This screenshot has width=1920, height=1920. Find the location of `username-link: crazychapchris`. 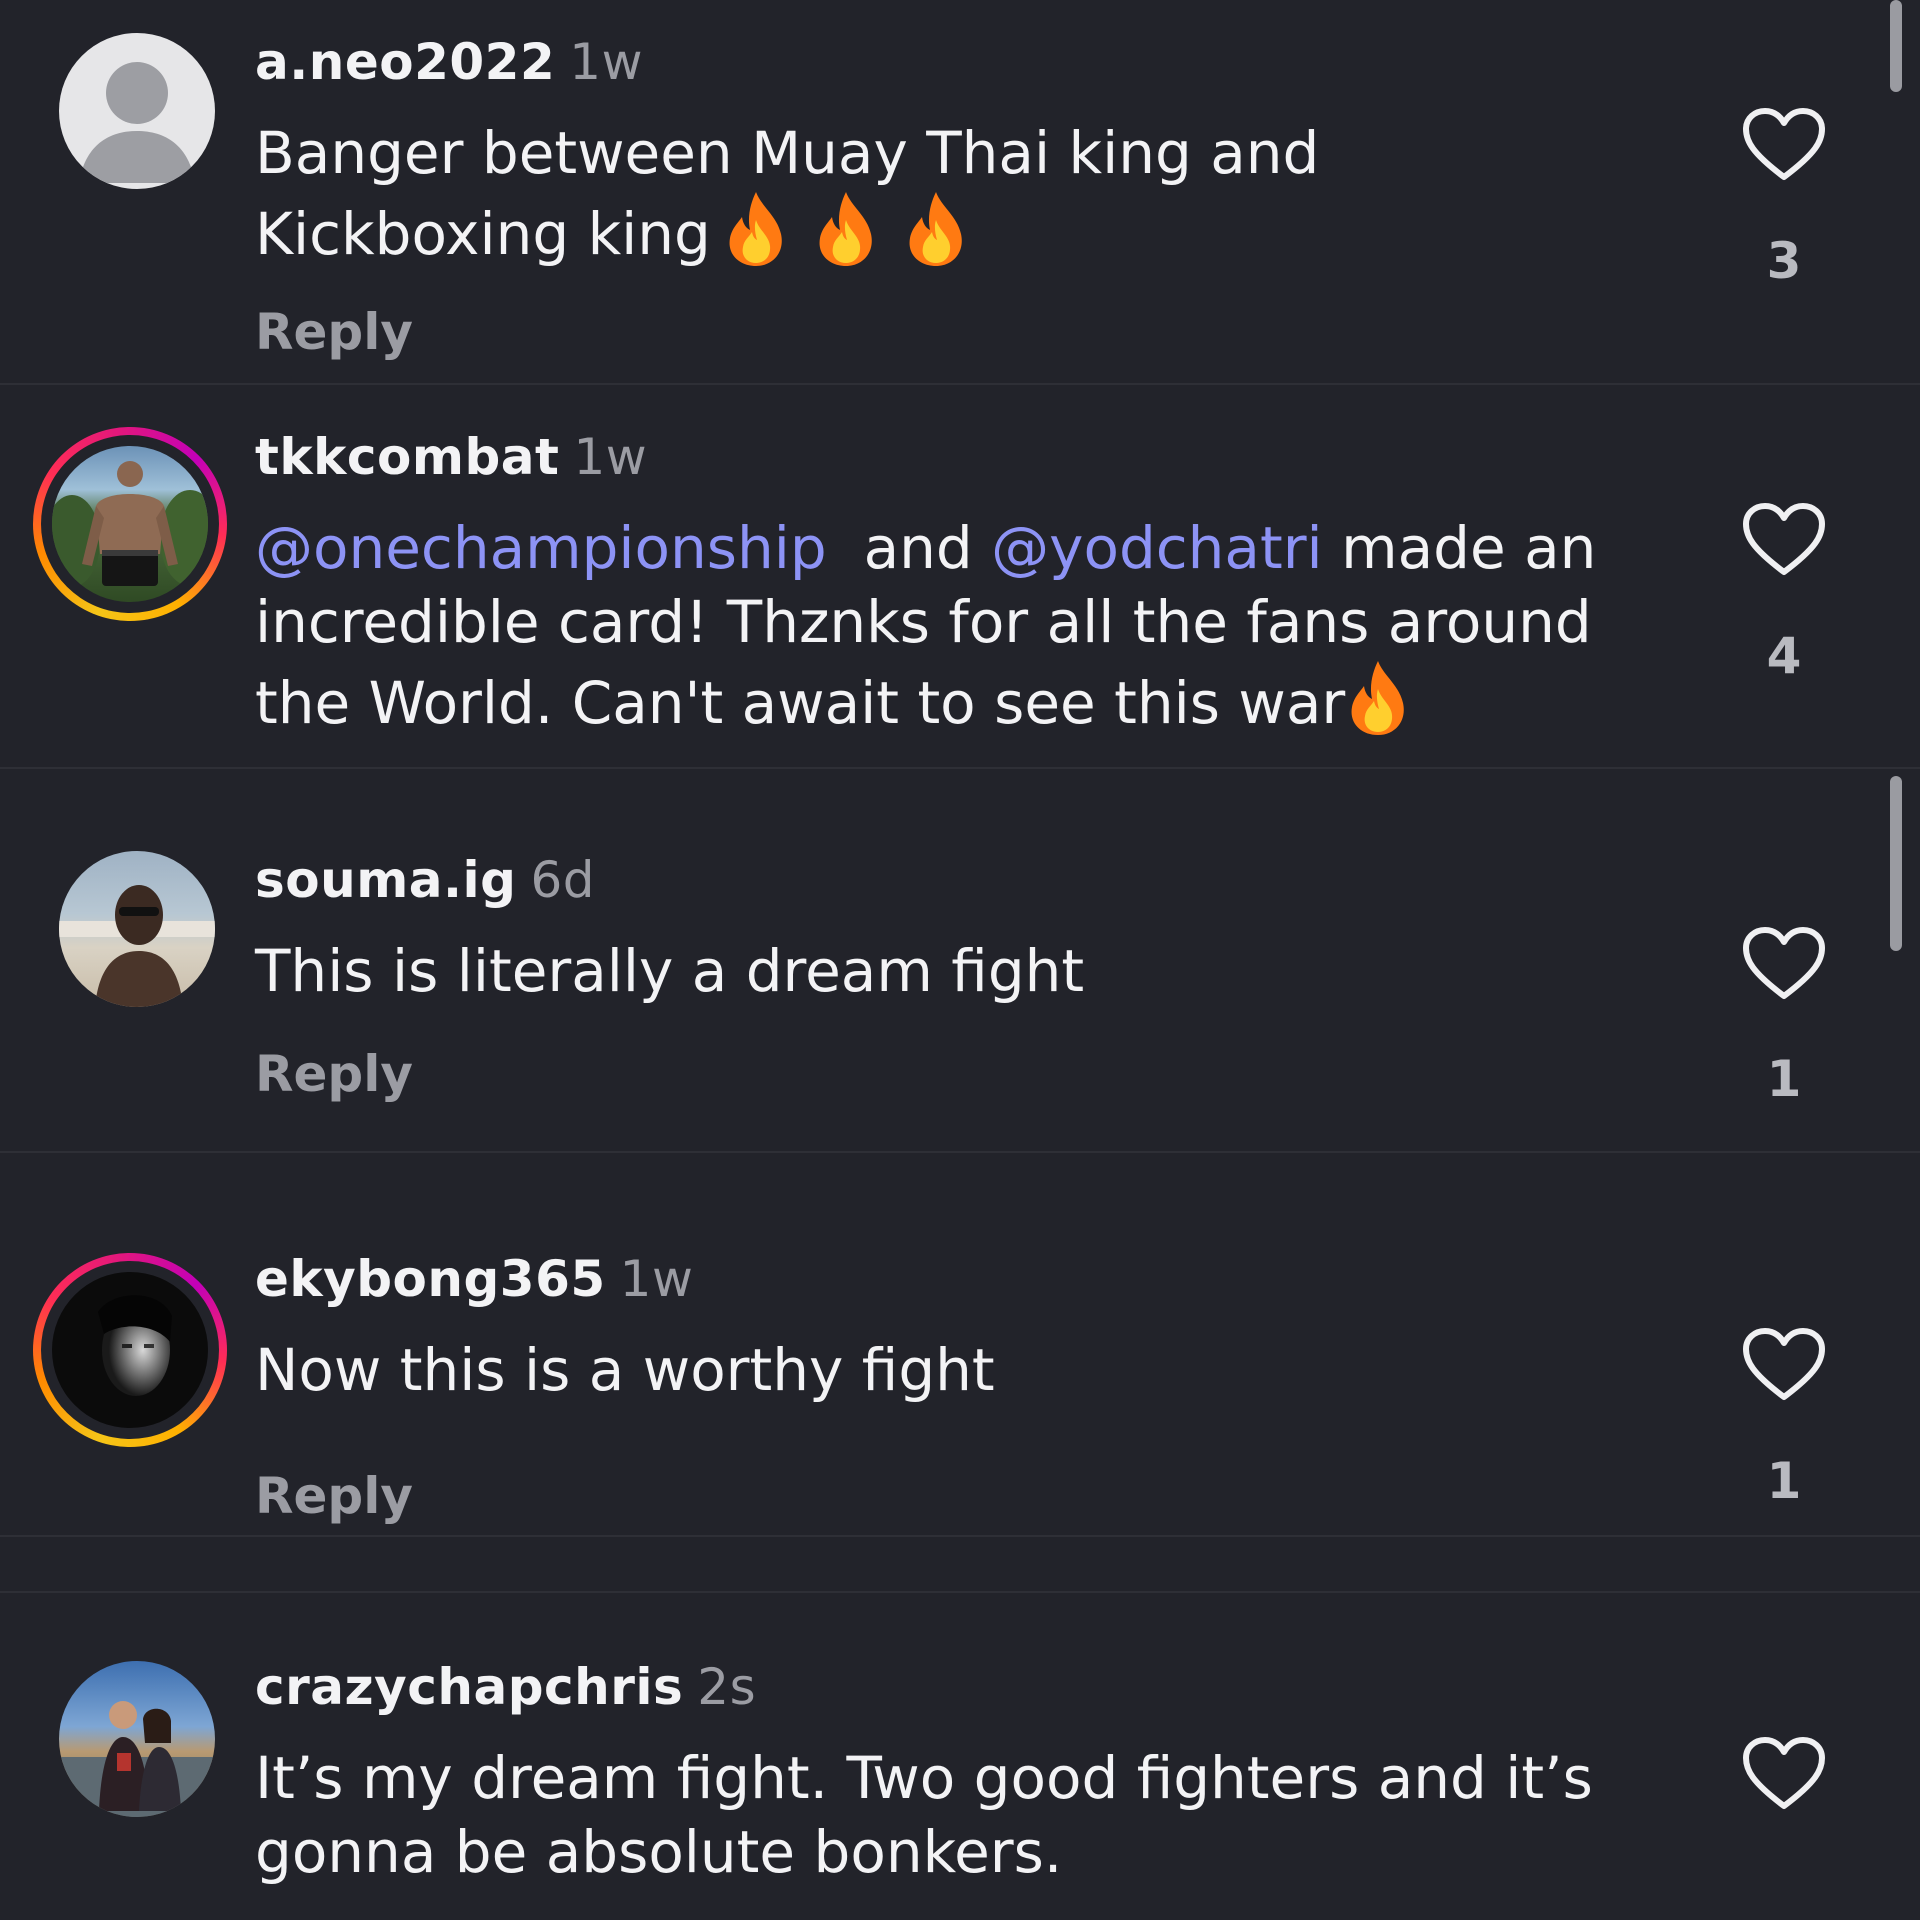

username-link: crazychapchris is located at coordinates (469, 1687).